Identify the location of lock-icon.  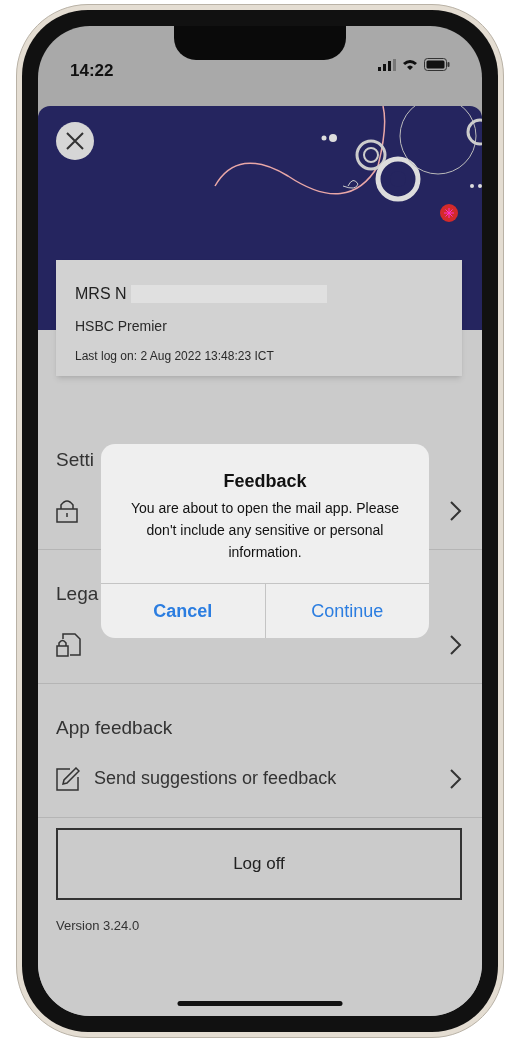
(67, 510).